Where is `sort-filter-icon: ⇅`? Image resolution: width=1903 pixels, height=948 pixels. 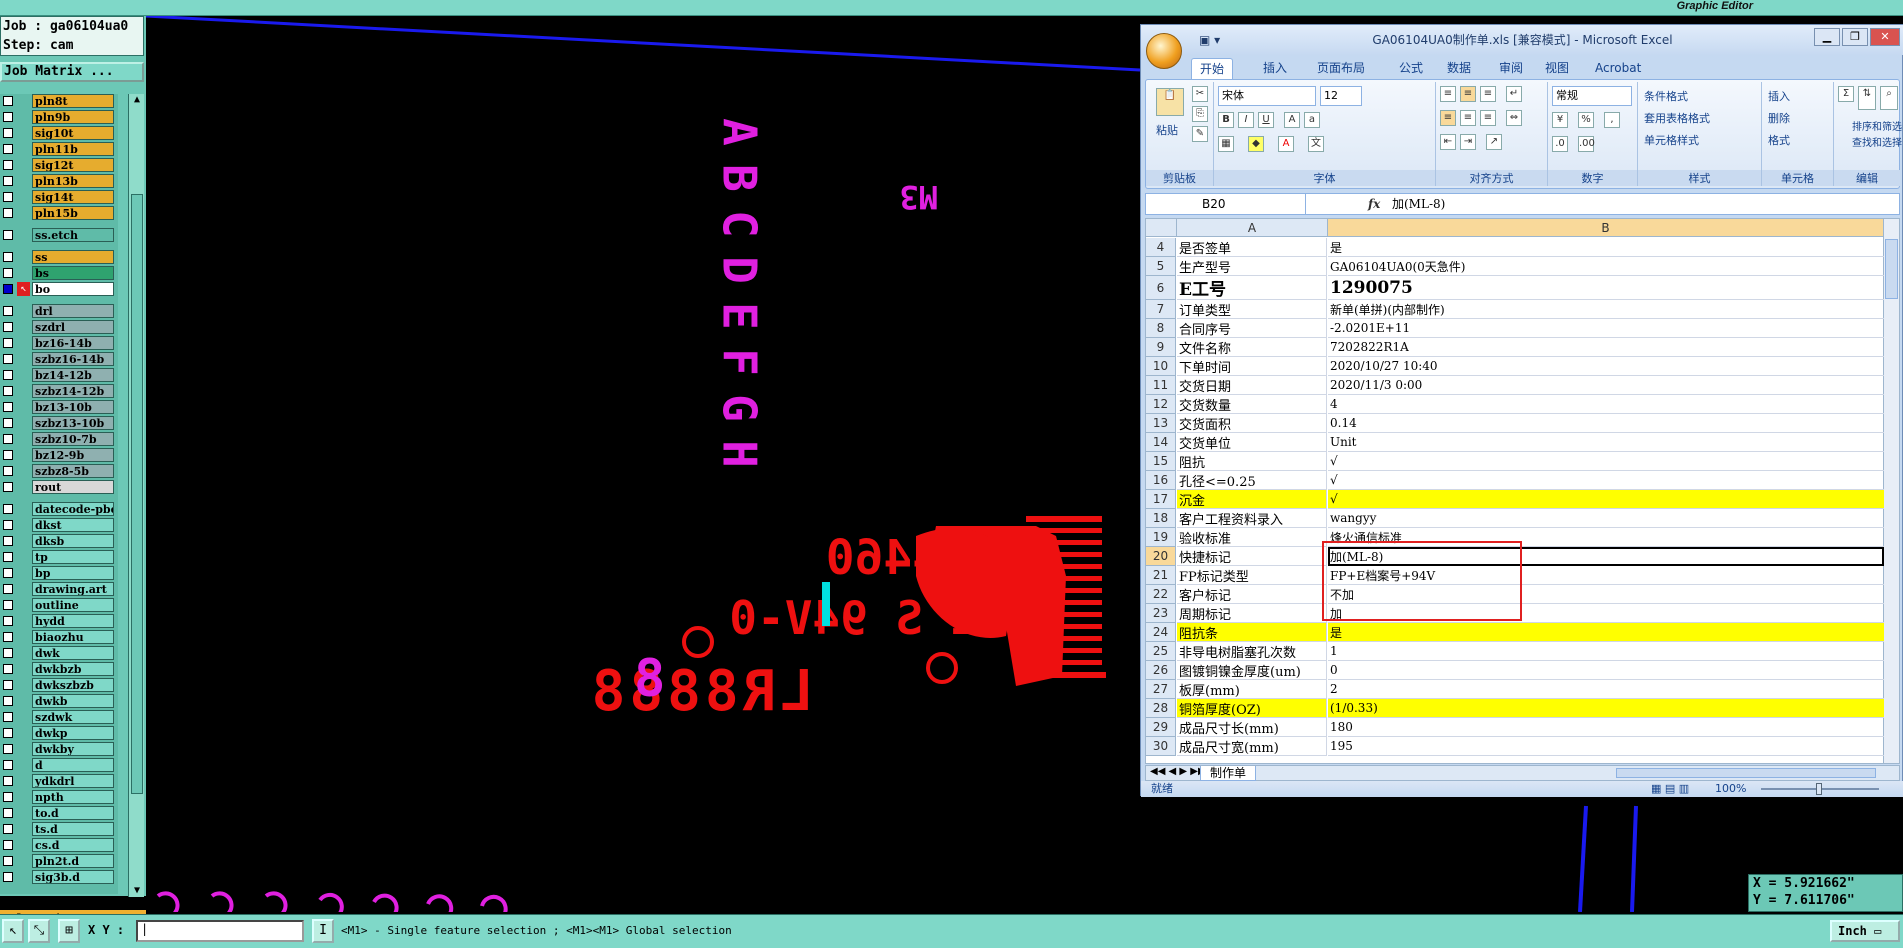
sort-filter-icon: ⇅ is located at coordinates (1867, 98).